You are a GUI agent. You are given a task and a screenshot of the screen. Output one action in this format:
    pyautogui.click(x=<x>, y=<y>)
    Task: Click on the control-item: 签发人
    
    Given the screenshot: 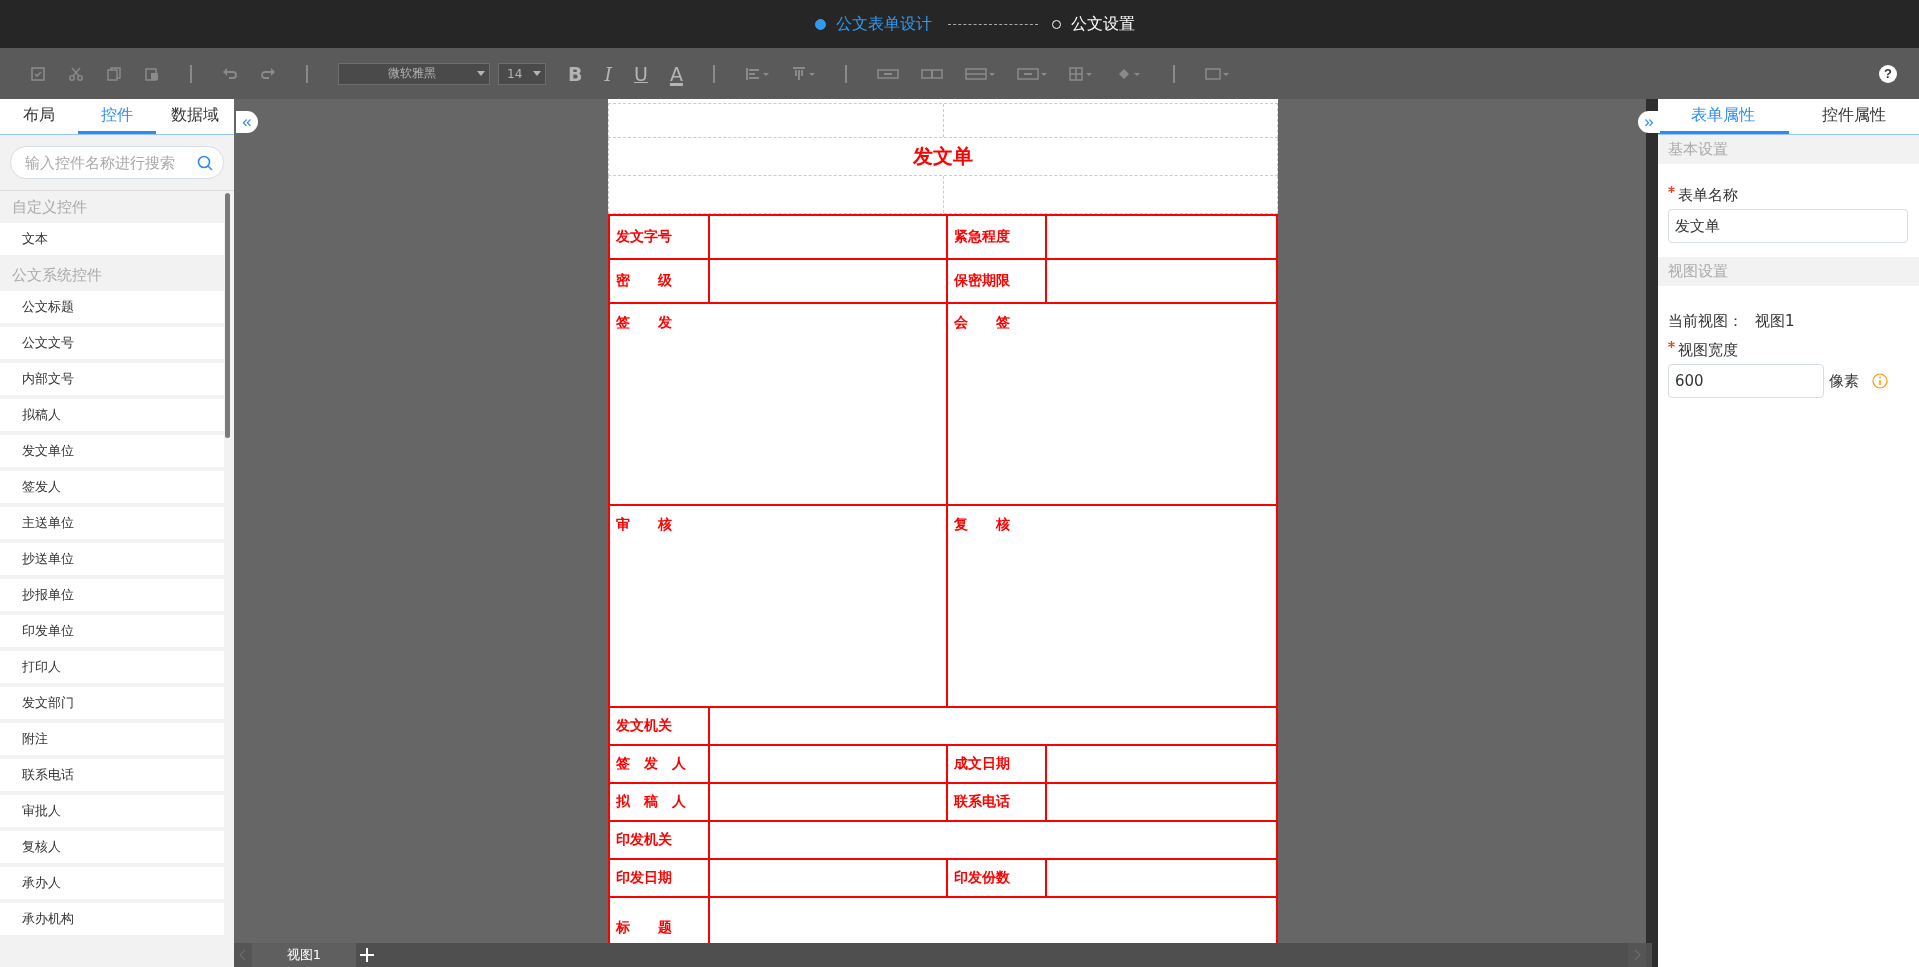 What is the action you would take?
    pyautogui.click(x=112, y=487)
    